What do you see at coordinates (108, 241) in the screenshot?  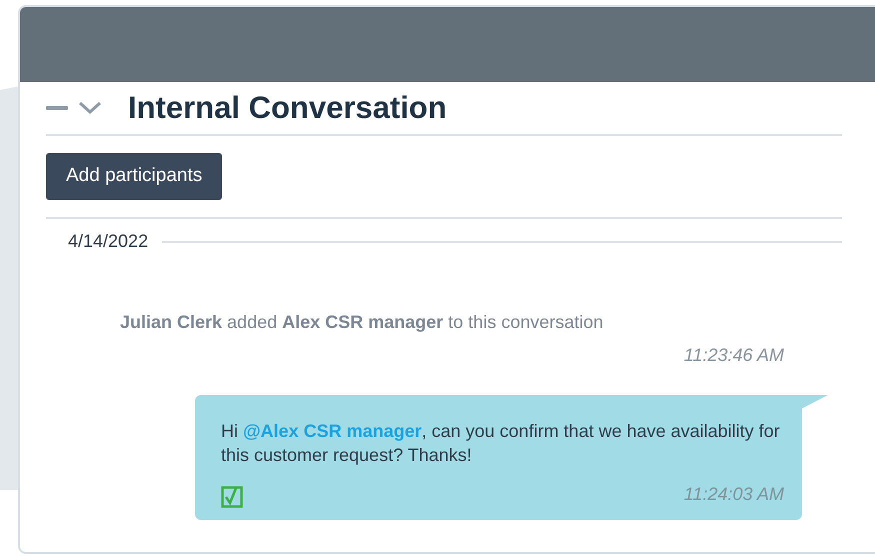 I see `date-label: 4/14/2022` at bounding box center [108, 241].